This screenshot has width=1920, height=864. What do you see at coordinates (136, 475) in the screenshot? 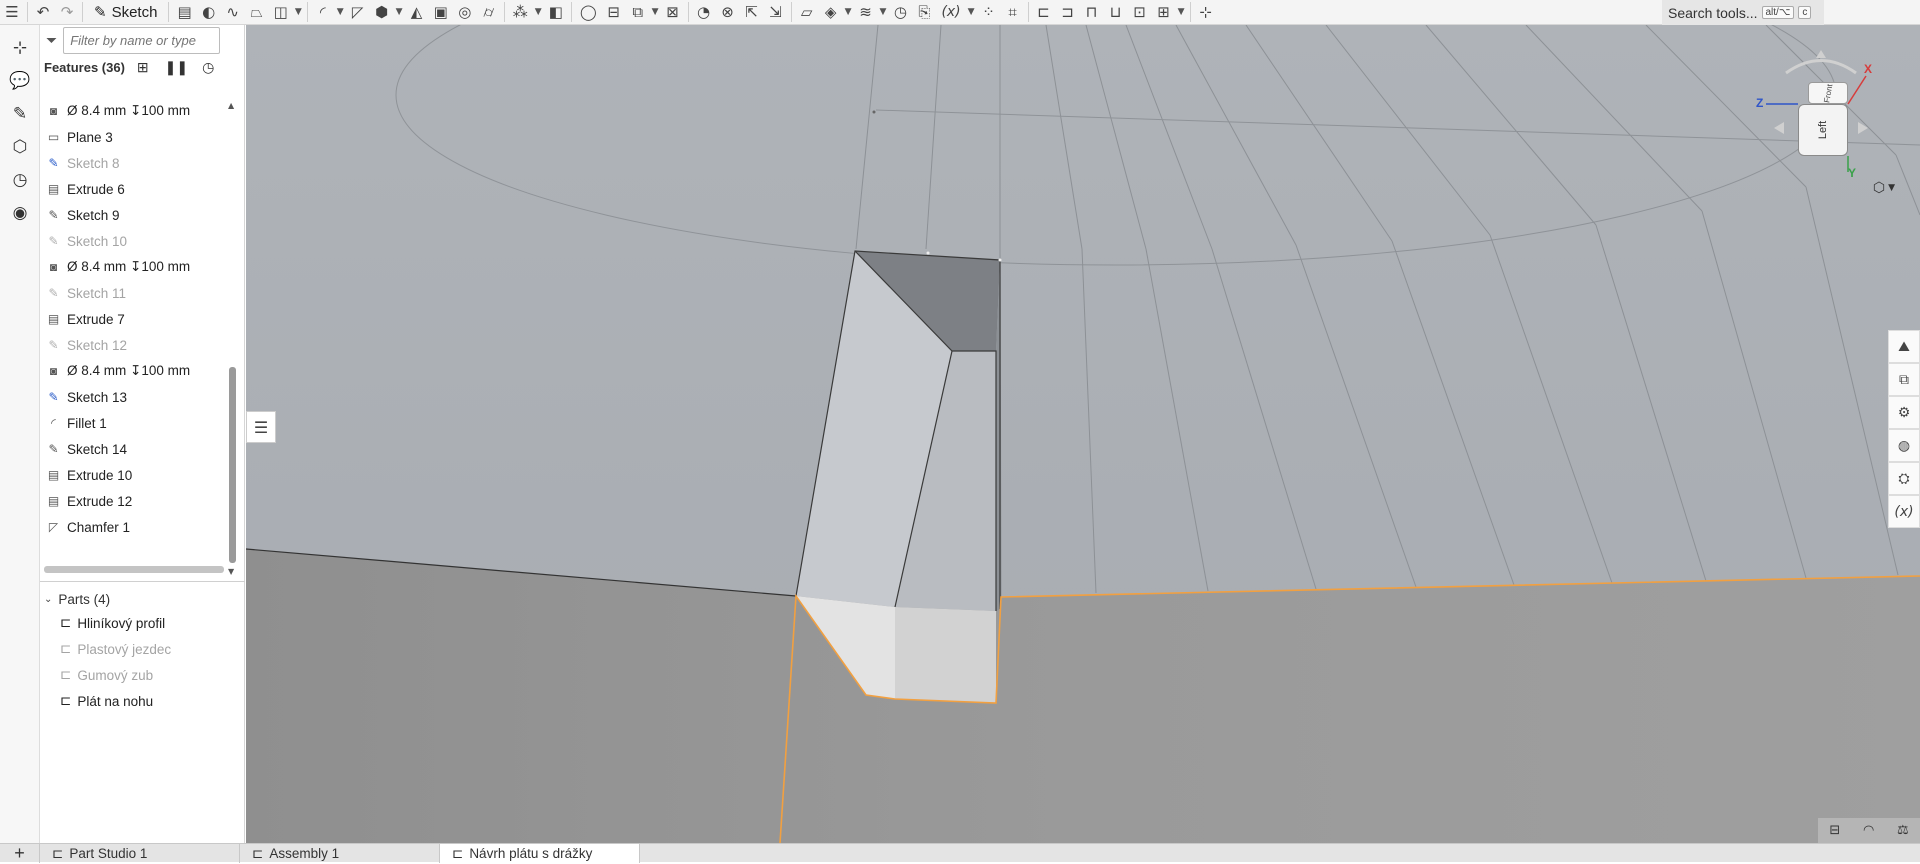
I see `feature-item: ▤ Extrude 10` at bounding box center [136, 475].